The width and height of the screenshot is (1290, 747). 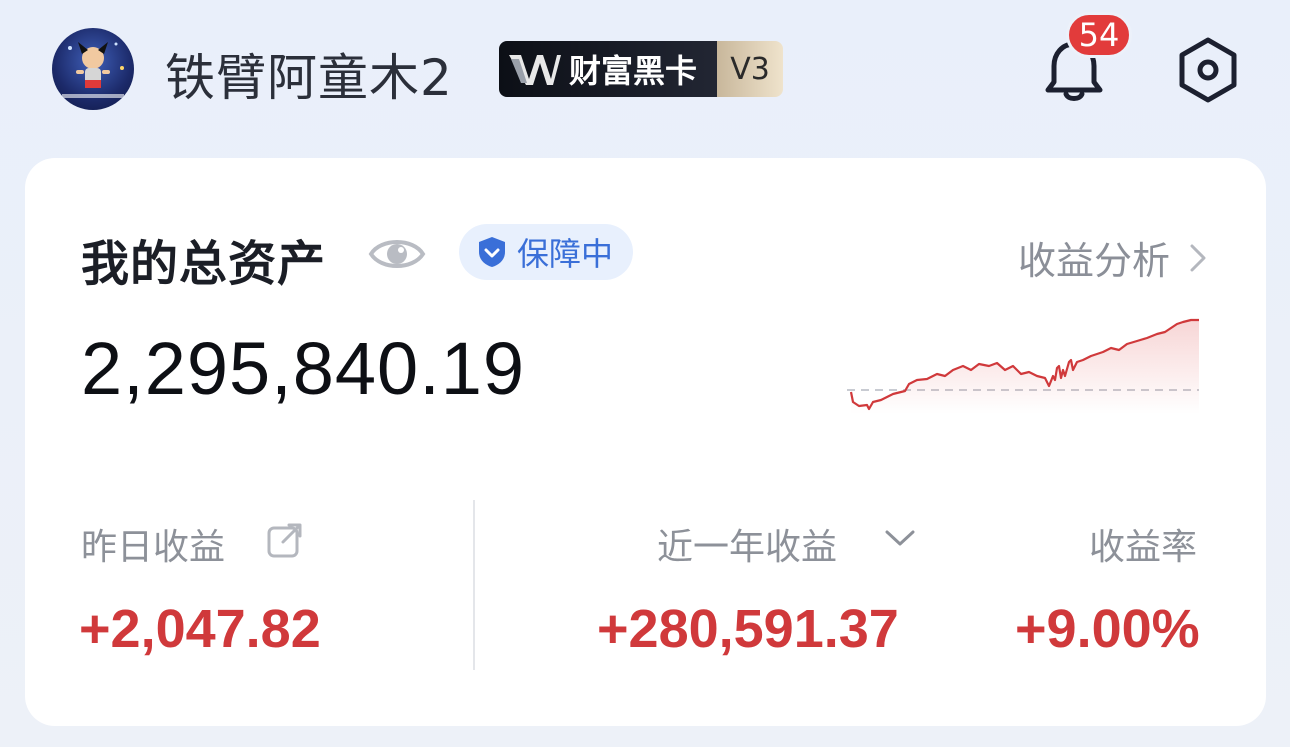 I want to click on vip-label: 财富黑卡, so click(x=633, y=71).